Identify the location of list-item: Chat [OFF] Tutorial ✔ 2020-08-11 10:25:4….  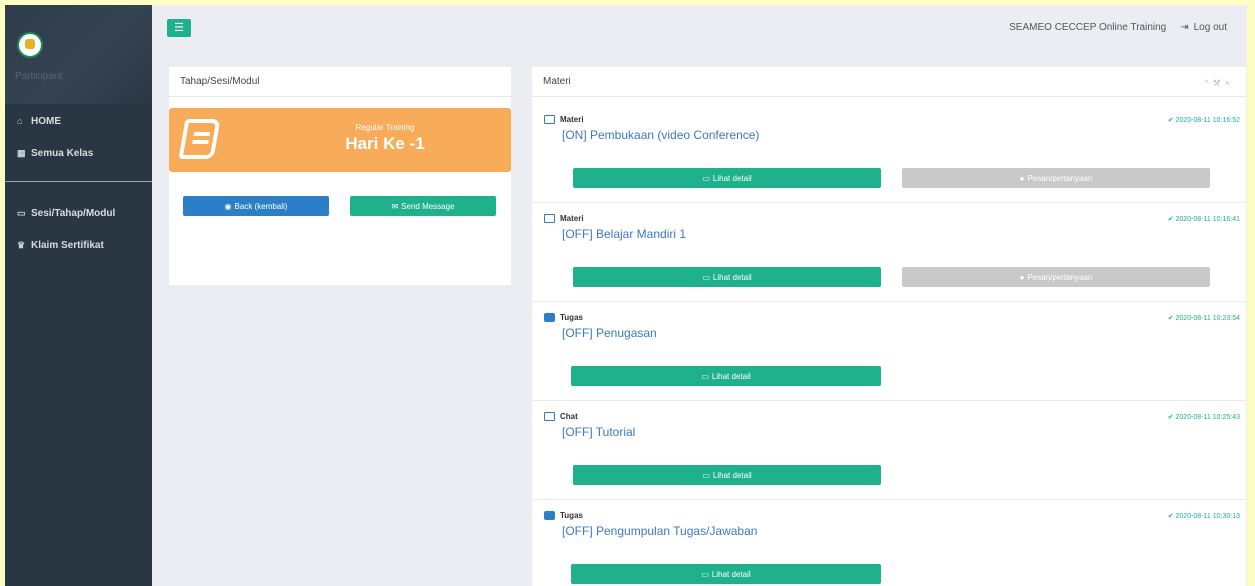
(889, 450).